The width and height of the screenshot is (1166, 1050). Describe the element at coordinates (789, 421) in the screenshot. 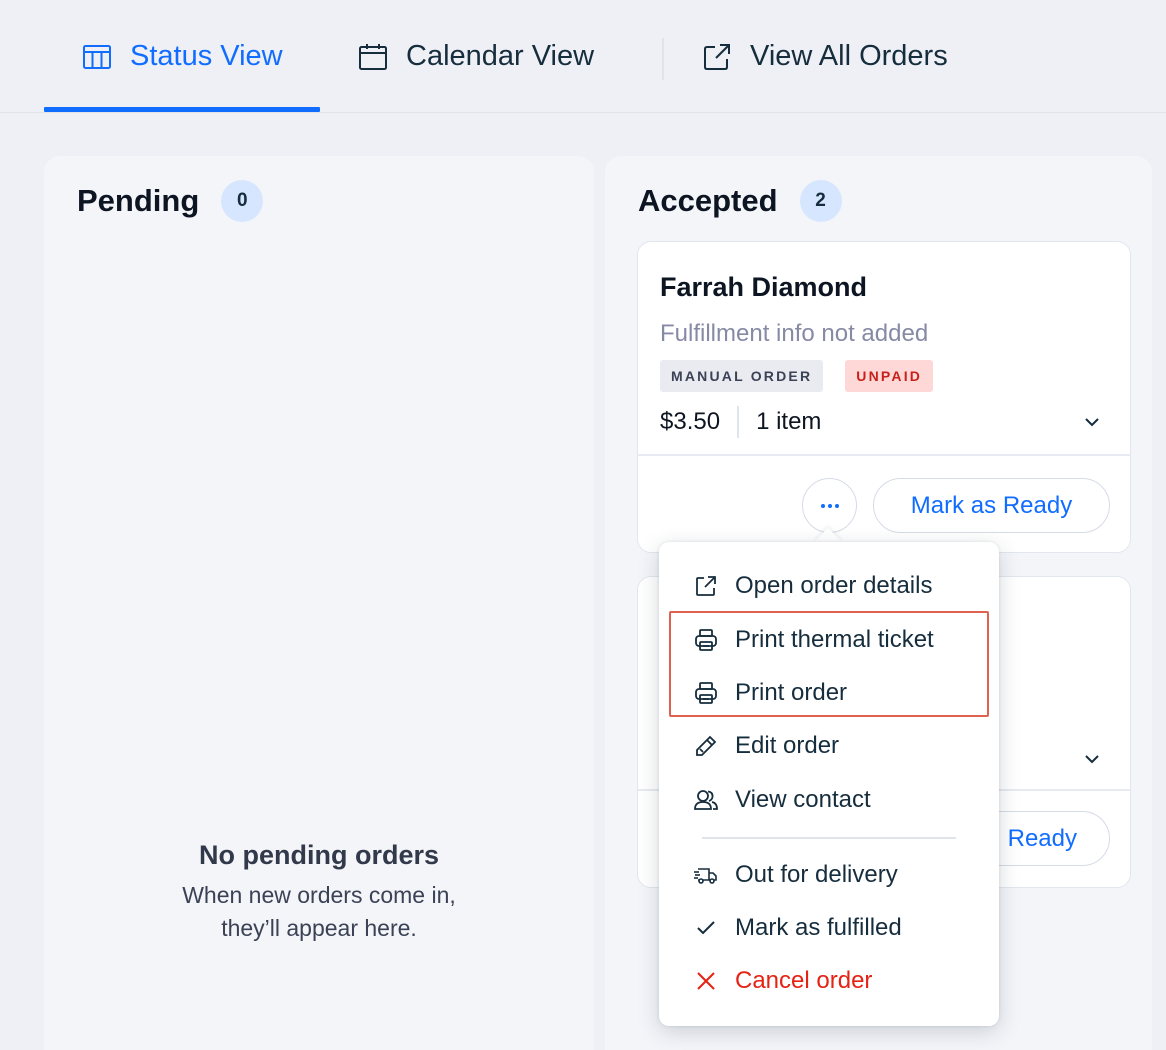

I see `item-count: 1 item` at that location.